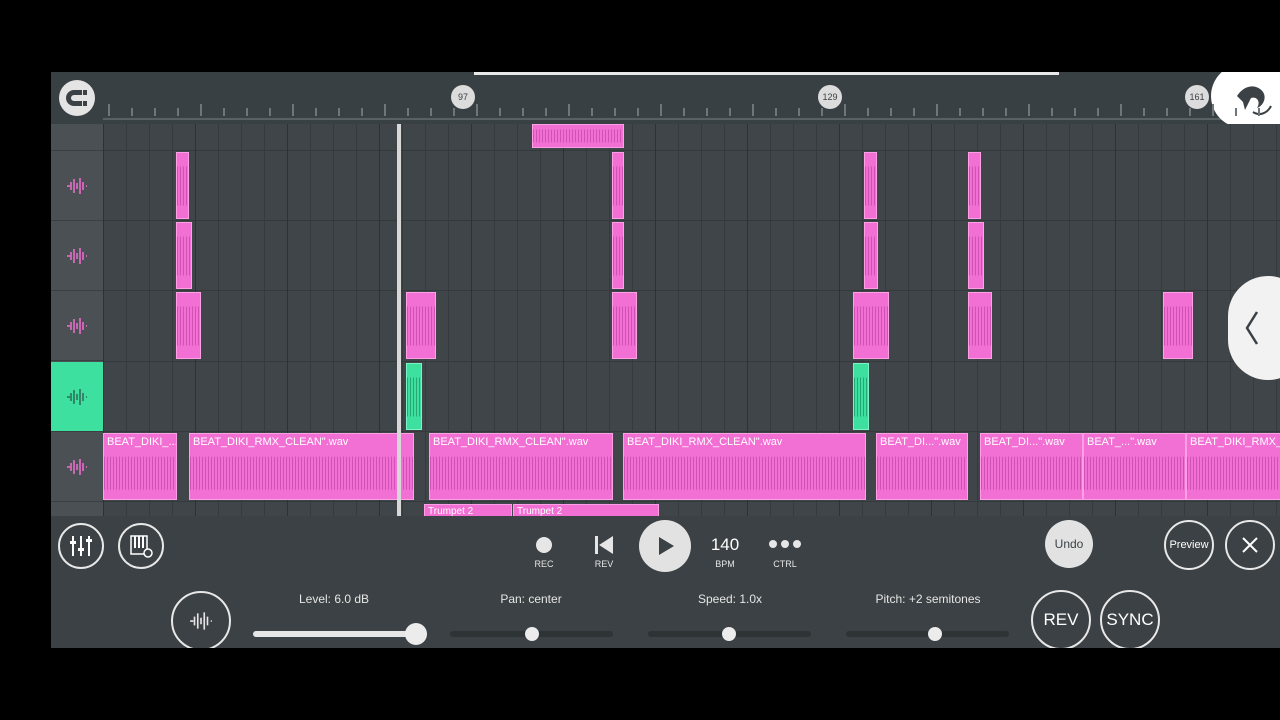  What do you see at coordinates (334, 634) in the screenshot?
I see `level-slider` at bounding box center [334, 634].